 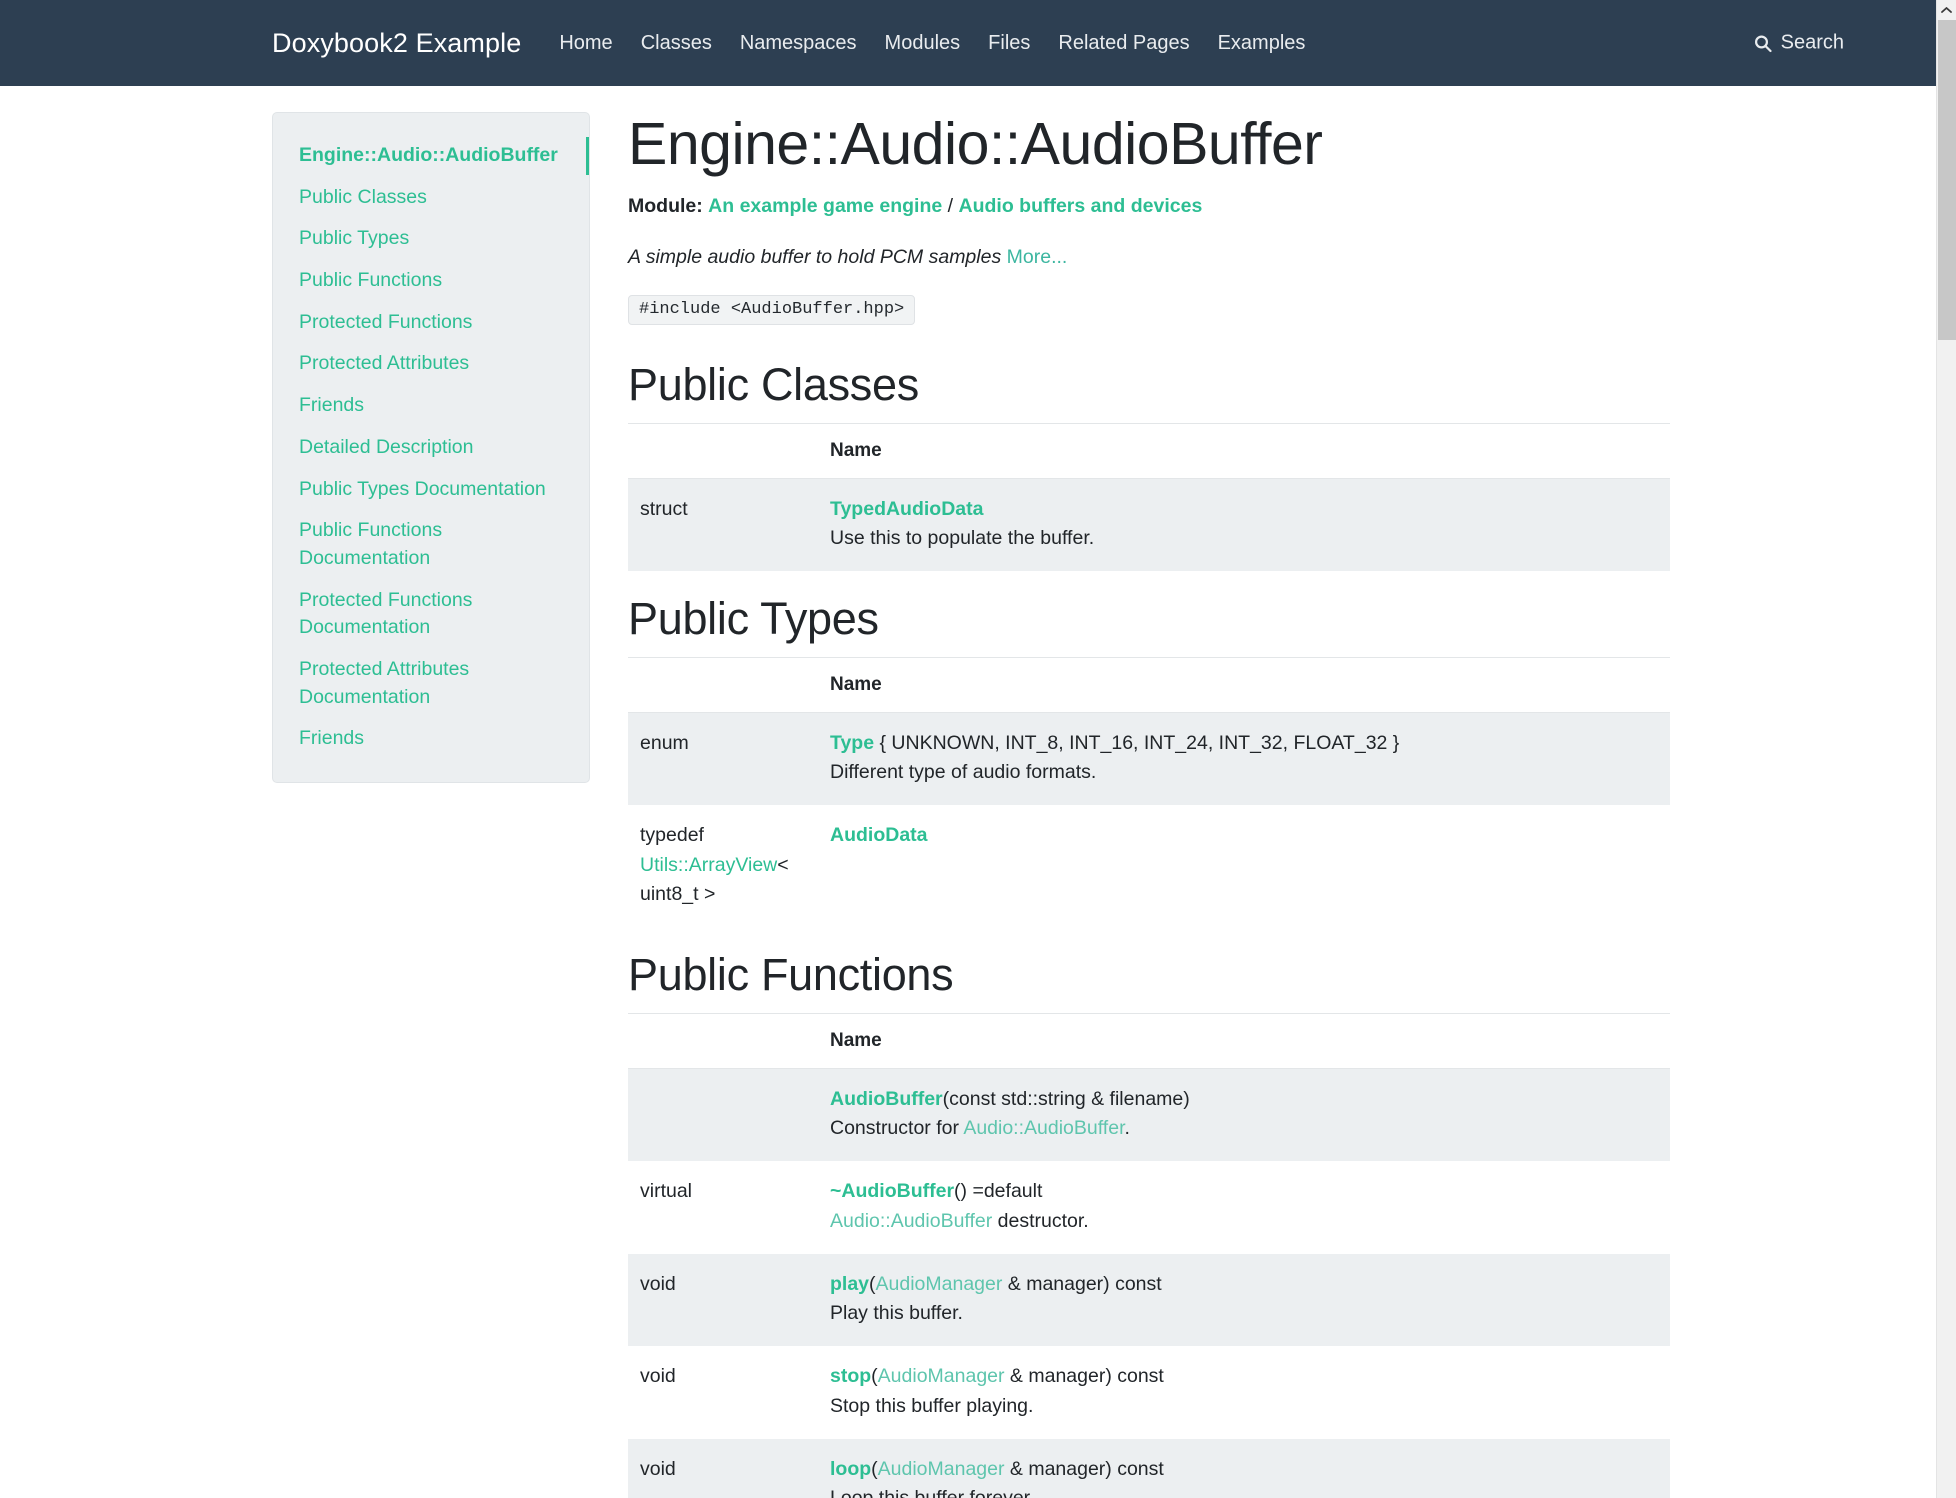 What do you see at coordinates (431, 198) in the screenshot?
I see `sidebar-item-public-classes: Public Classes` at bounding box center [431, 198].